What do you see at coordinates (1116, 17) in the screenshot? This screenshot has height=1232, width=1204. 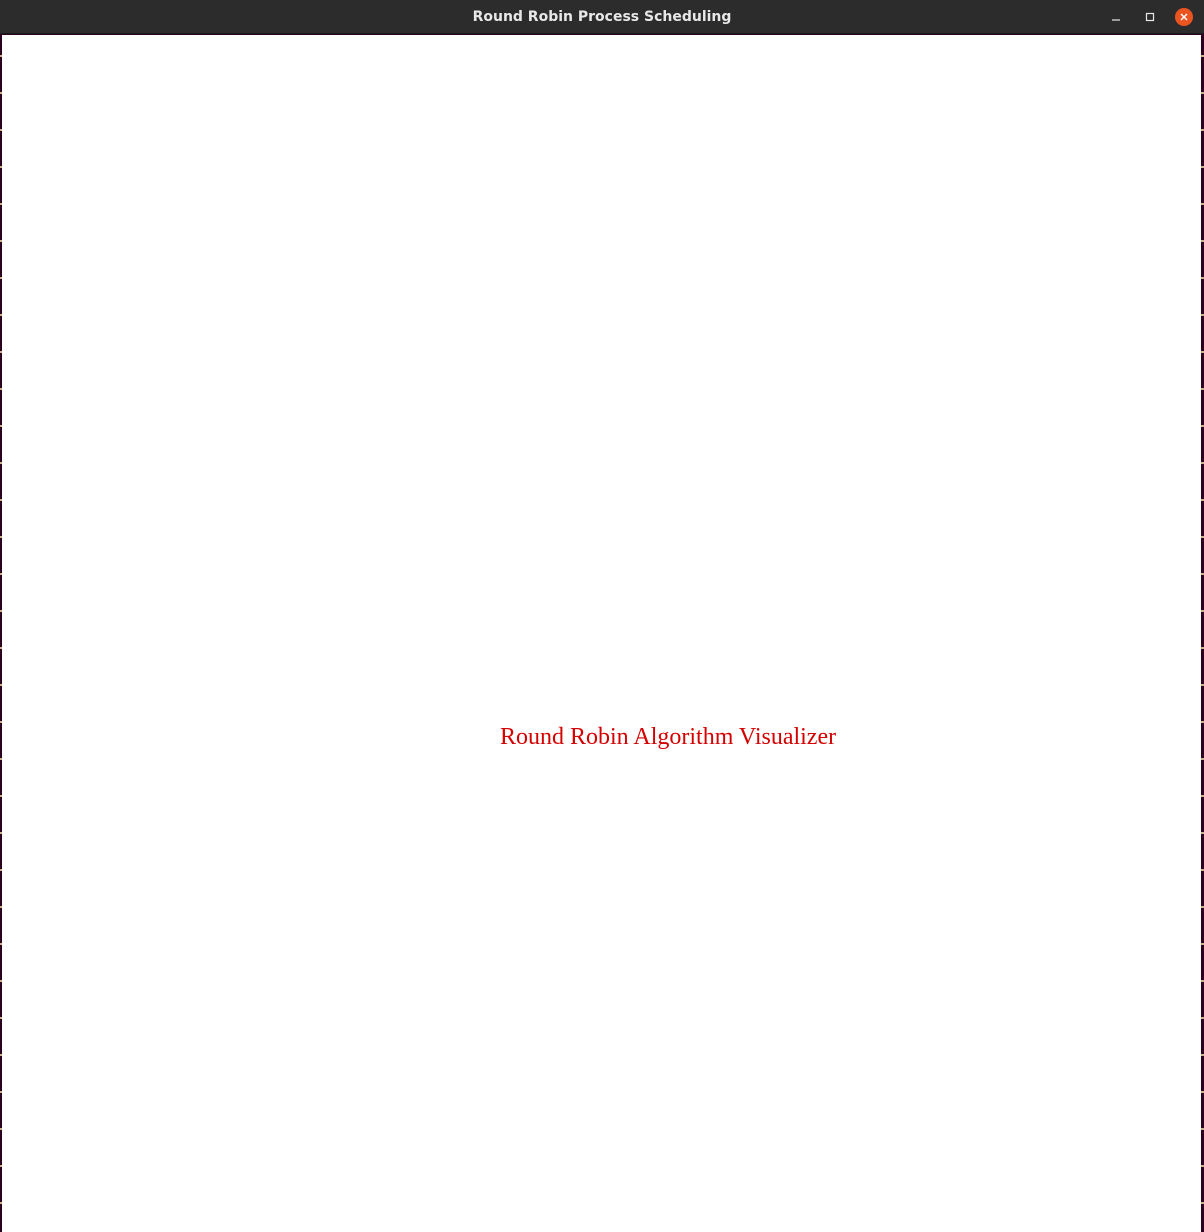 I see `minimize-button` at bounding box center [1116, 17].